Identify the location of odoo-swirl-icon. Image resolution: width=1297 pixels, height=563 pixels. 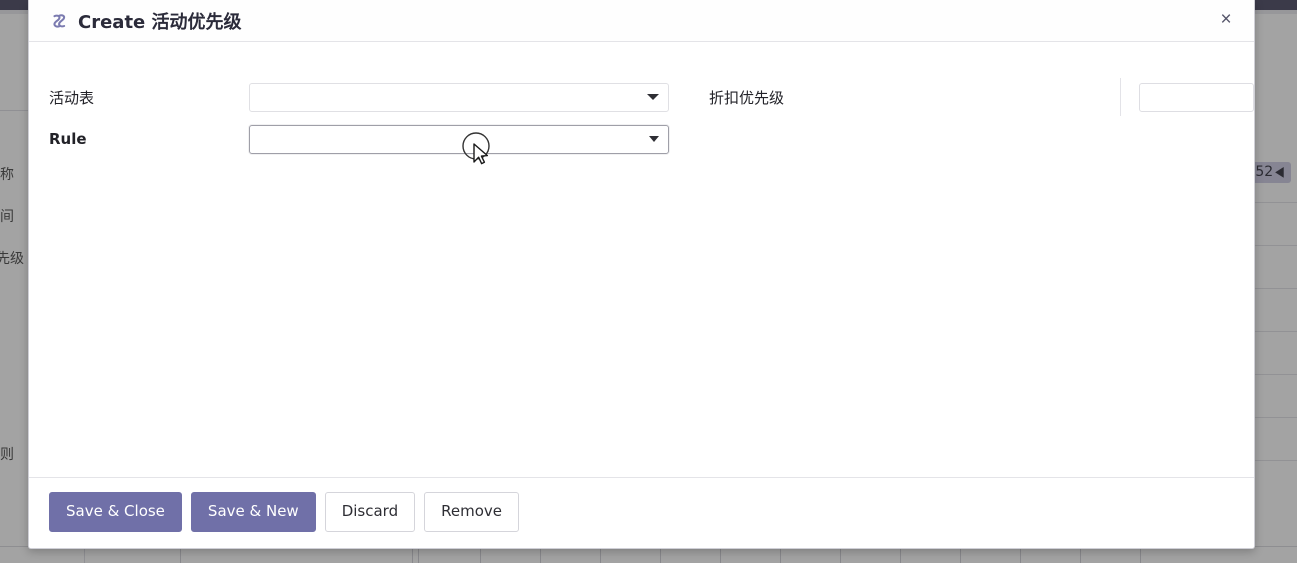
(59, 21).